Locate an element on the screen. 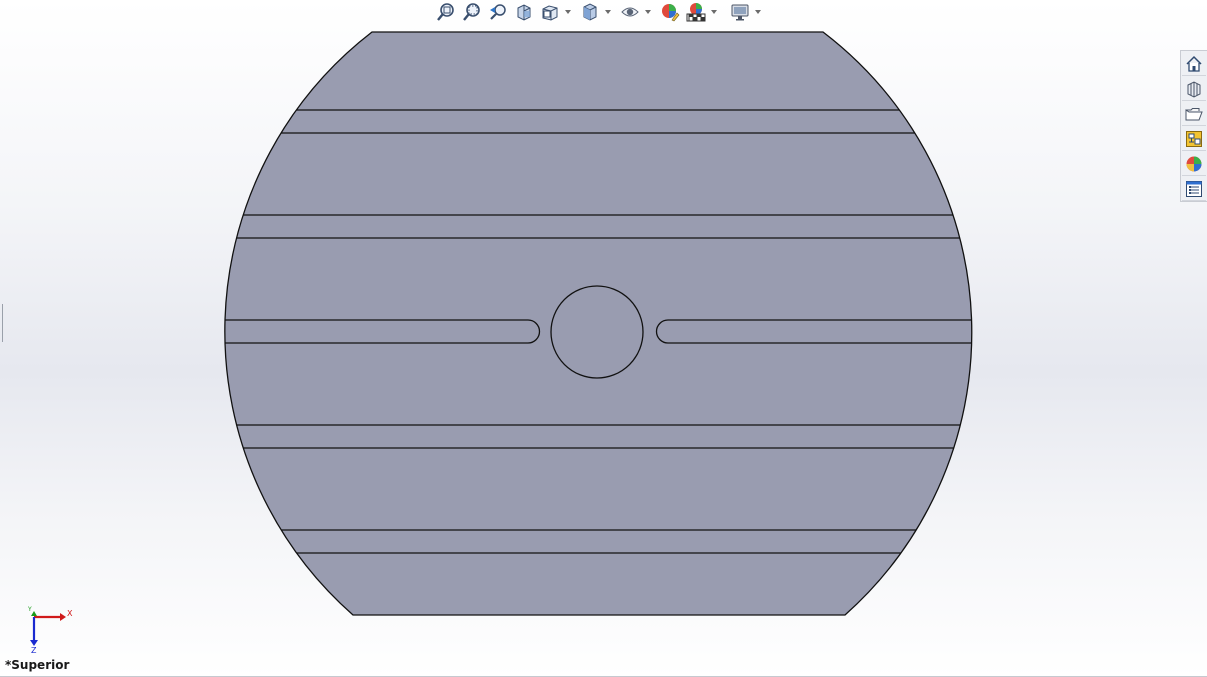 The image size is (1207, 677). display-style-dropdown is located at coordinates (608, 12).